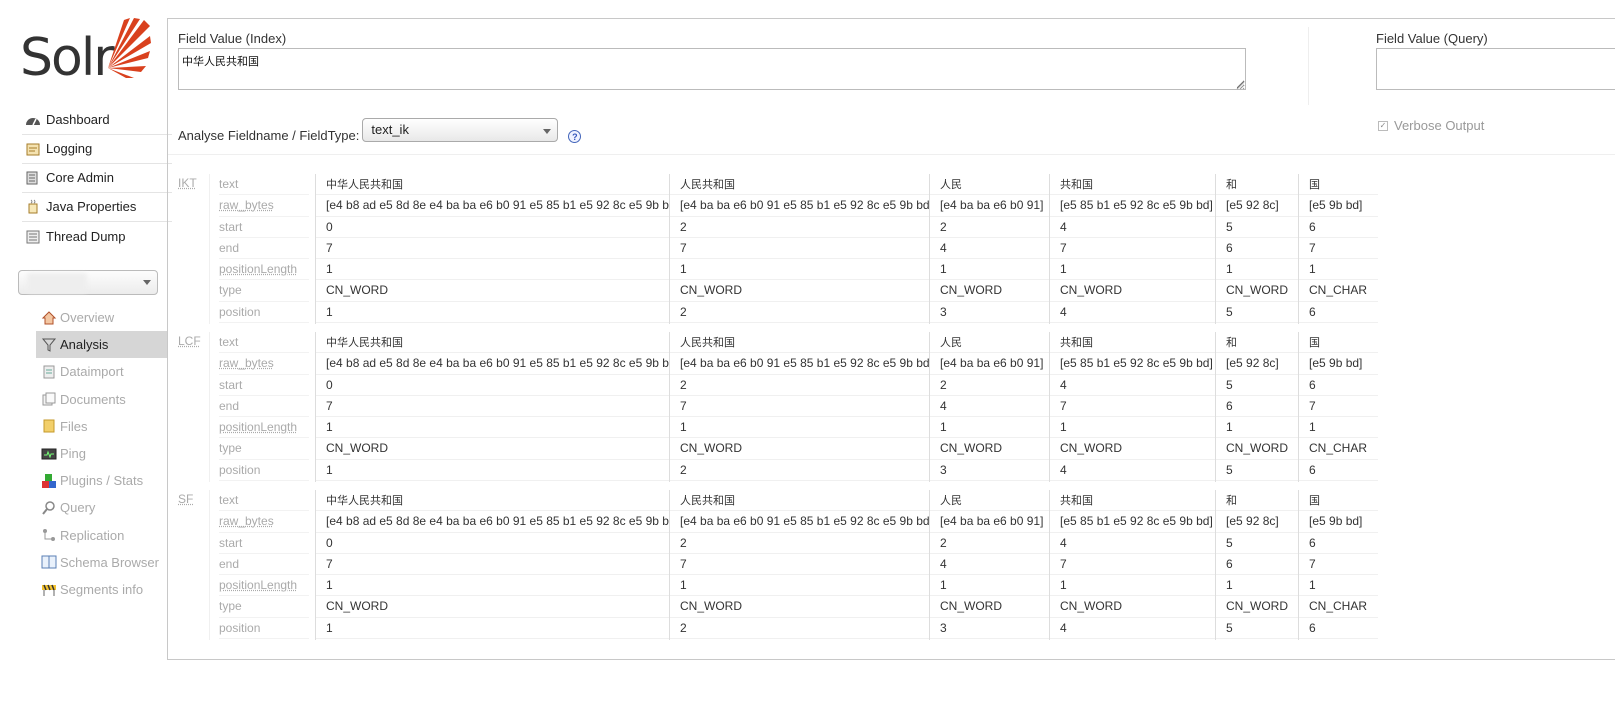 The width and height of the screenshot is (1615, 728). Describe the element at coordinates (102, 480) in the screenshot. I see `core-menu-plugins: Plugins / Stats` at that location.